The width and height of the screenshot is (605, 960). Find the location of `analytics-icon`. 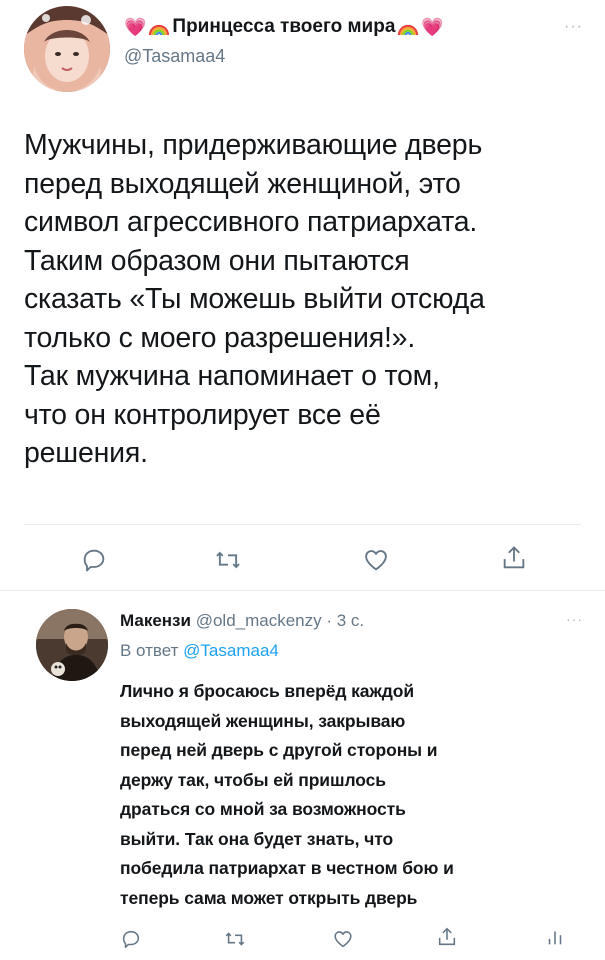

analytics-icon is located at coordinates (555, 938).